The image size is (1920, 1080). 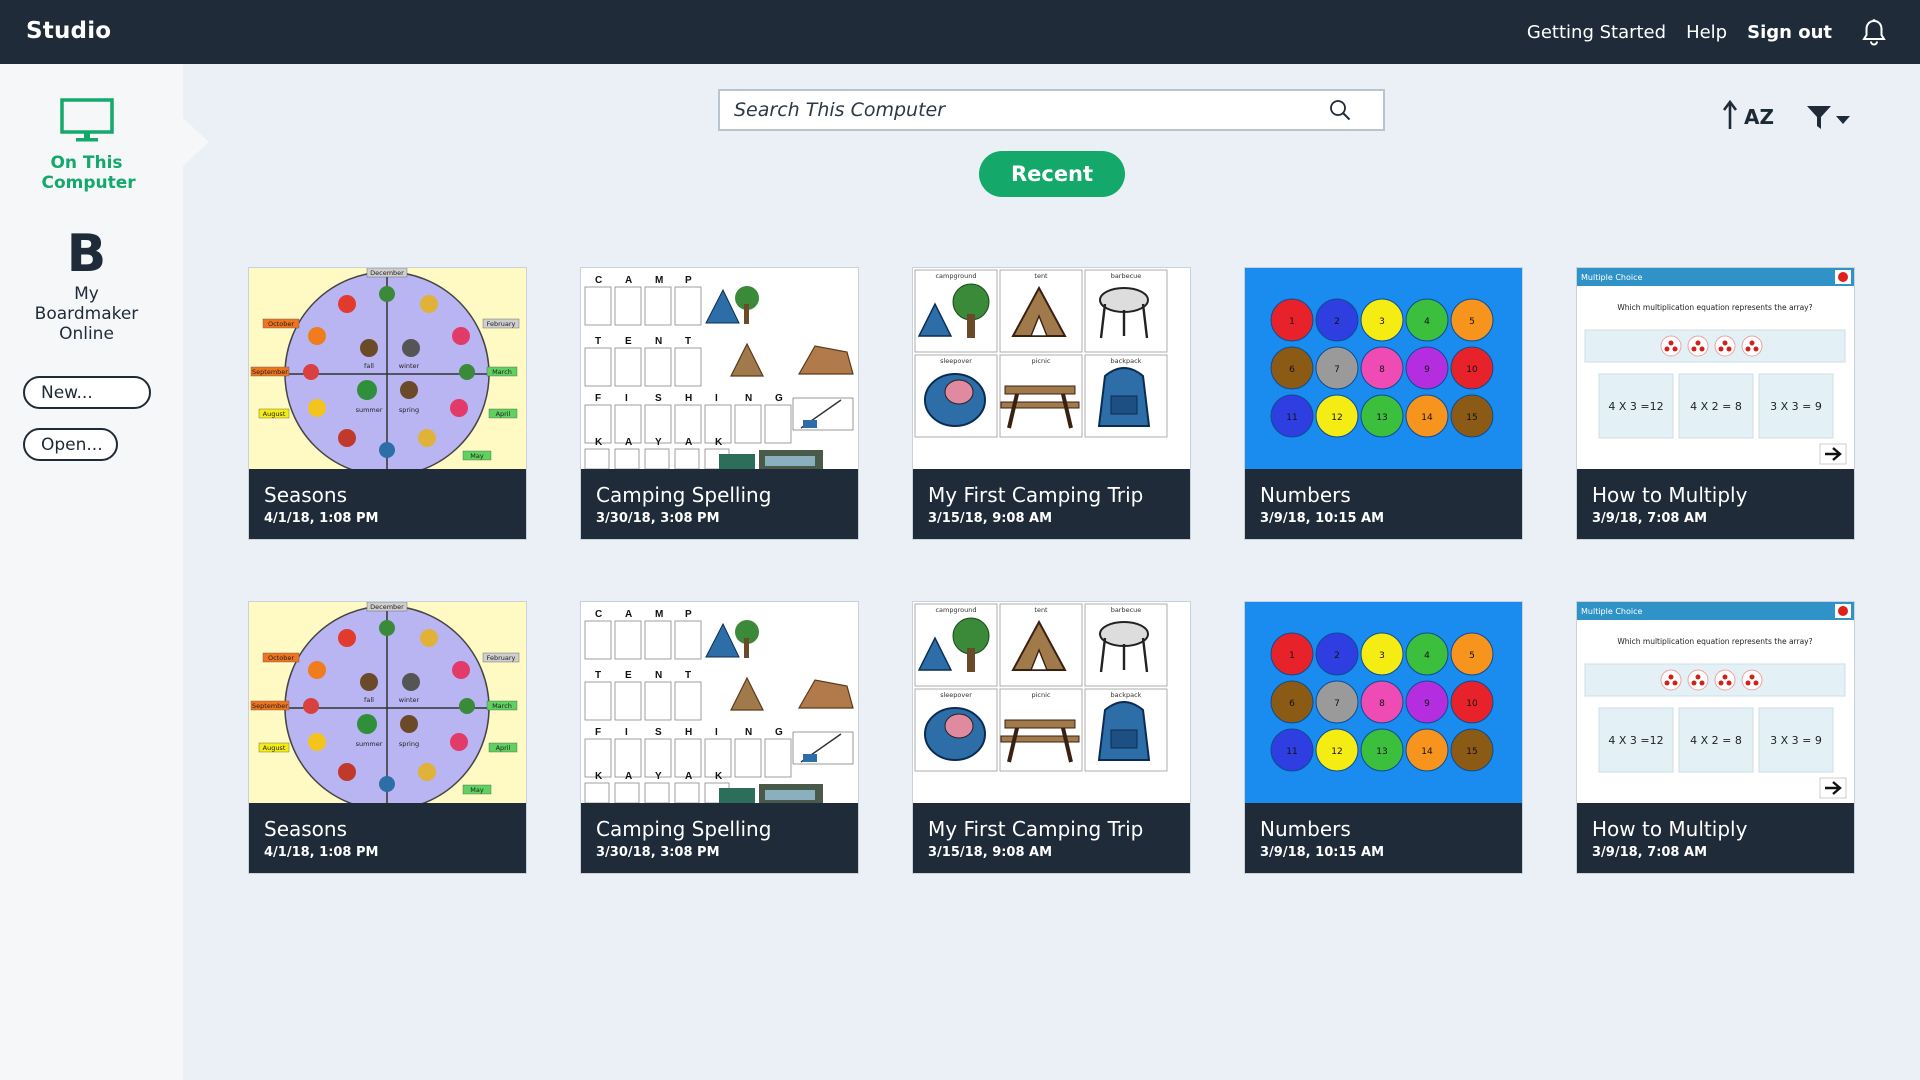 What do you see at coordinates (688, 280) in the screenshot?
I see `spelling-letter: P` at bounding box center [688, 280].